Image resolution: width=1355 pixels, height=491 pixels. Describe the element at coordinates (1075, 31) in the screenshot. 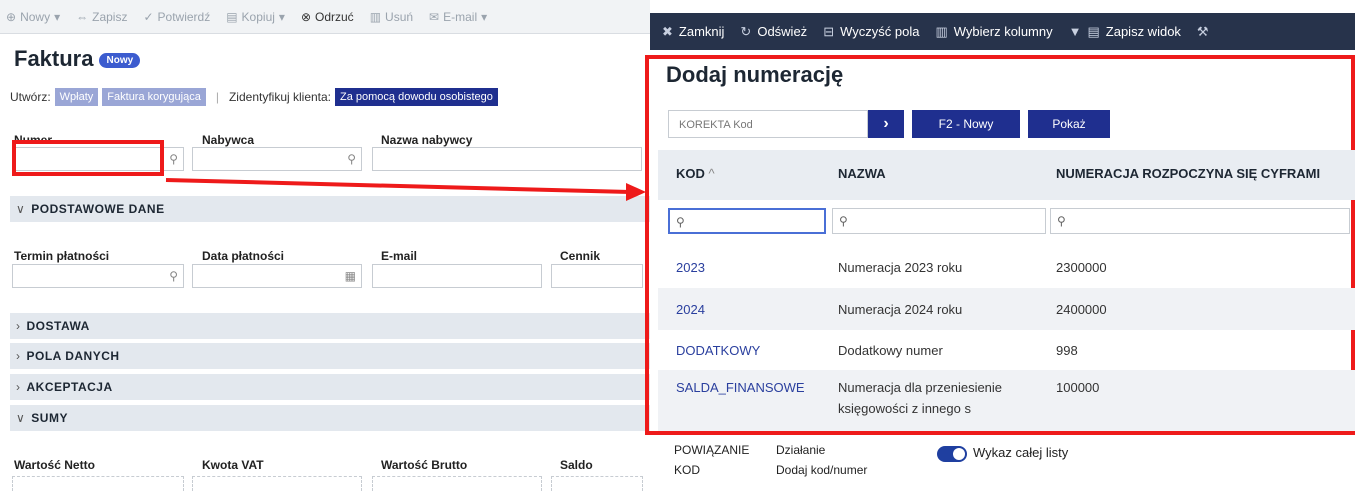

I see `caret-down-icon: ▼` at that location.